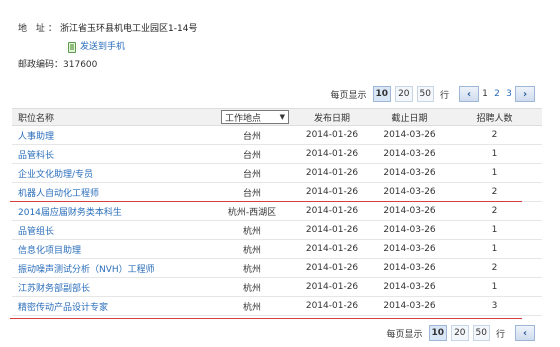 Image resolution: width=560 pixels, height=347 pixels. I want to click on address-value: 浙江省玉环县机电工业园区1-14号, so click(129, 29).